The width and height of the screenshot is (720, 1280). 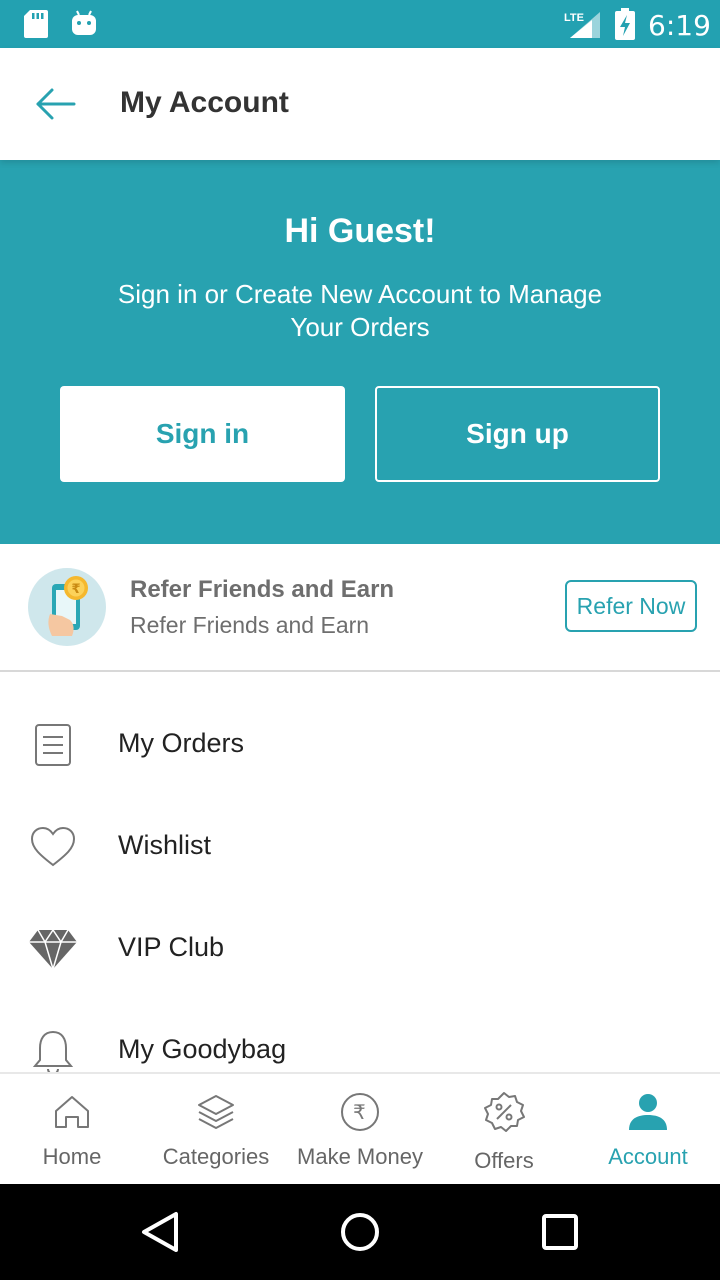 I want to click on refer-subtitle: Refer Friends and Earn, so click(x=250, y=625).